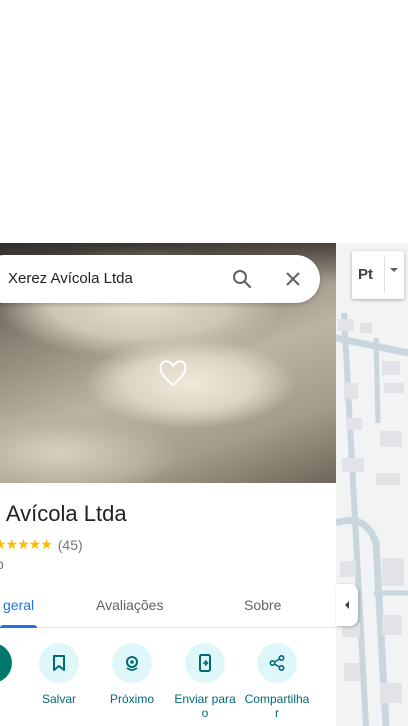 This screenshot has height=726, width=408. Describe the element at coordinates (13, 674) in the screenshot. I see `directions-button: s` at that location.